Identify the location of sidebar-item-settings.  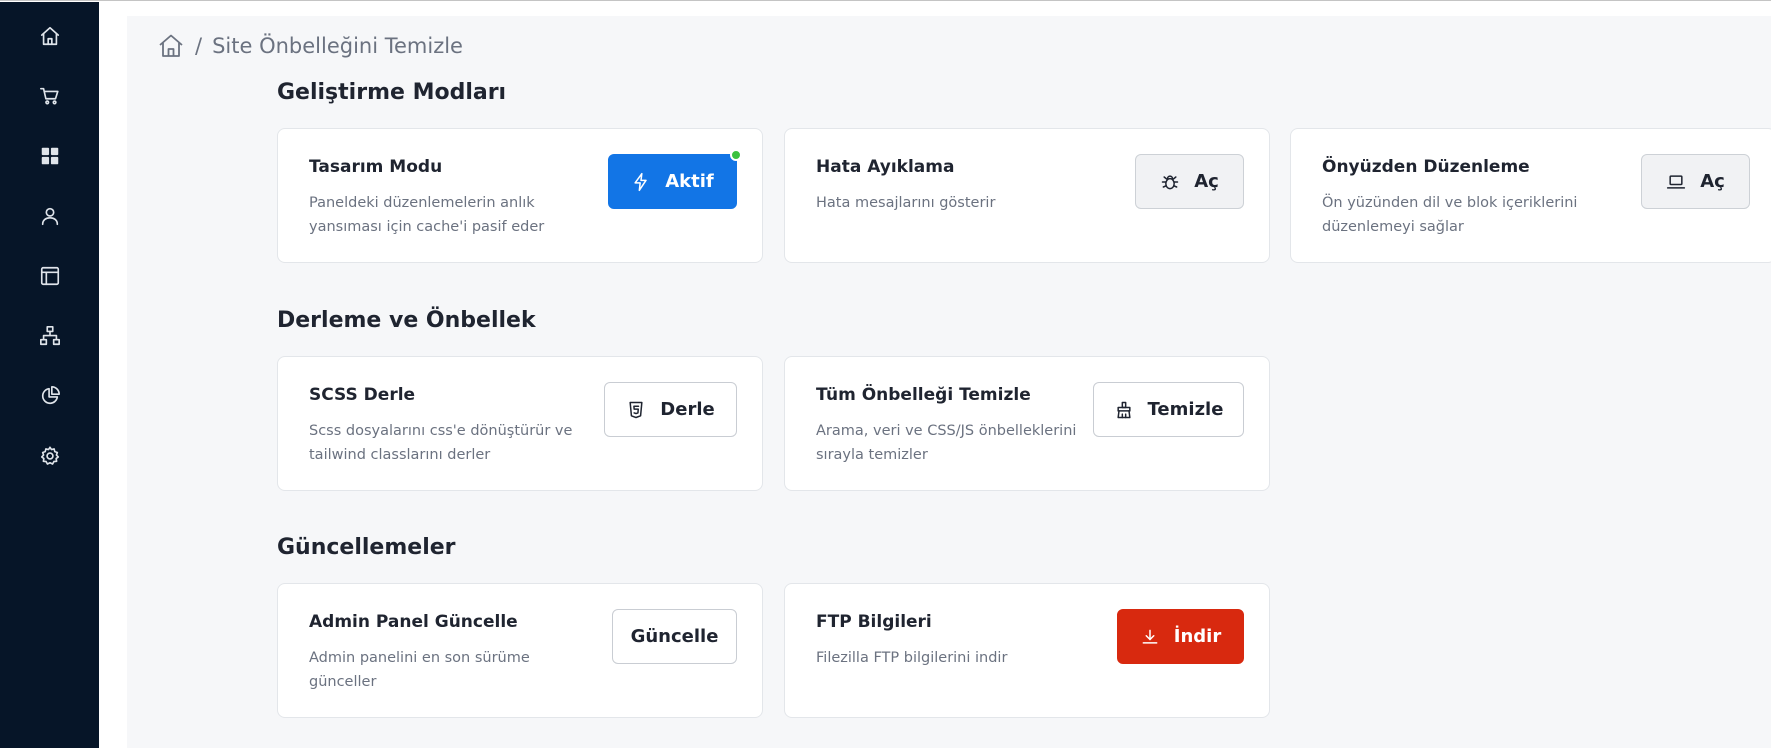
(50, 456).